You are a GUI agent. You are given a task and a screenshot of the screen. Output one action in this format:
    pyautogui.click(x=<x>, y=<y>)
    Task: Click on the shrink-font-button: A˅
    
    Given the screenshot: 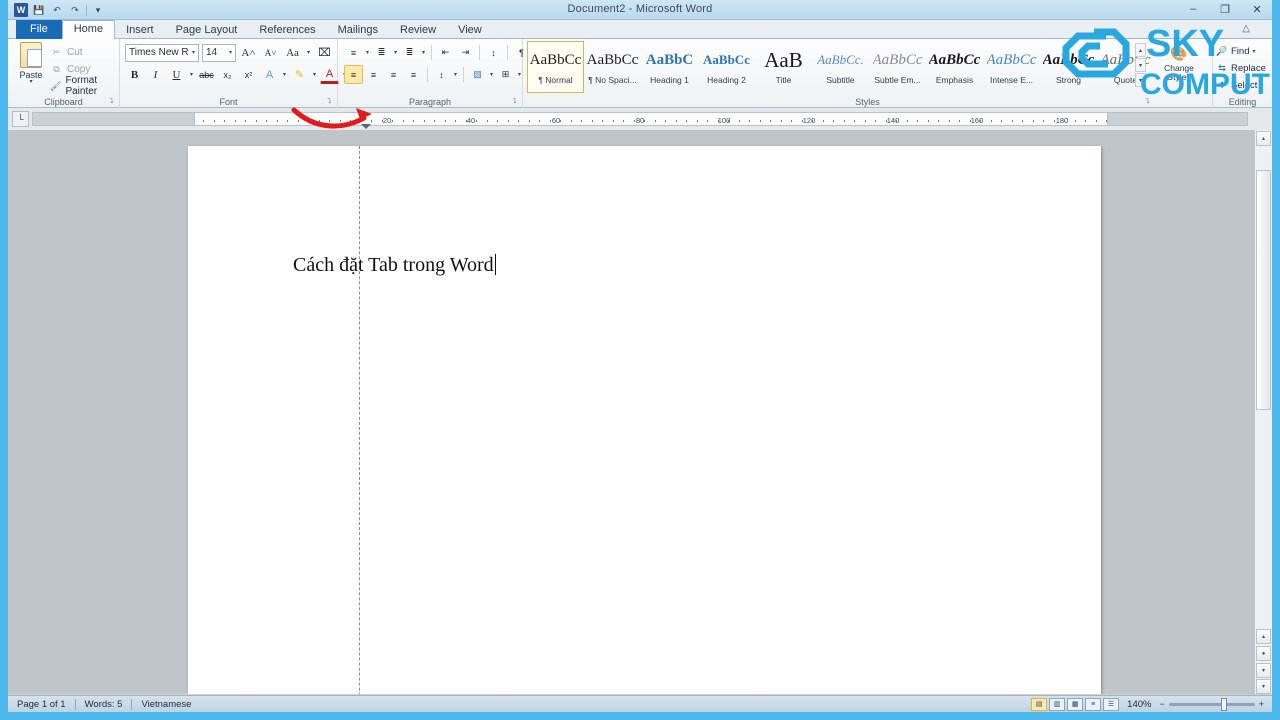 What is the action you would take?
    pyautogui.click(x=270, y=52)
    